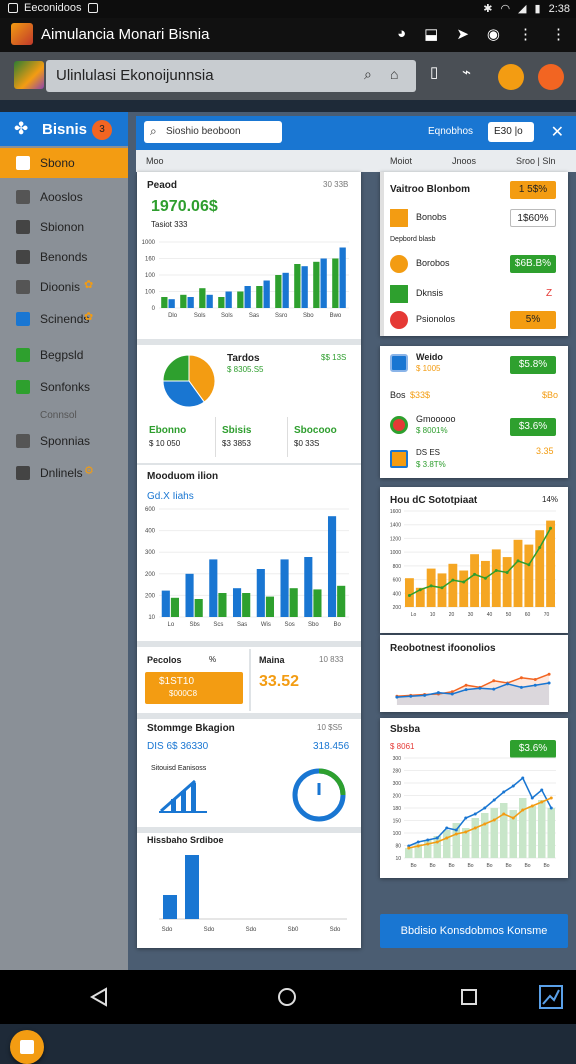 The width and height of the screenshot is (576, 1064). I want to click on floating-action-button, so click(27, 1047).